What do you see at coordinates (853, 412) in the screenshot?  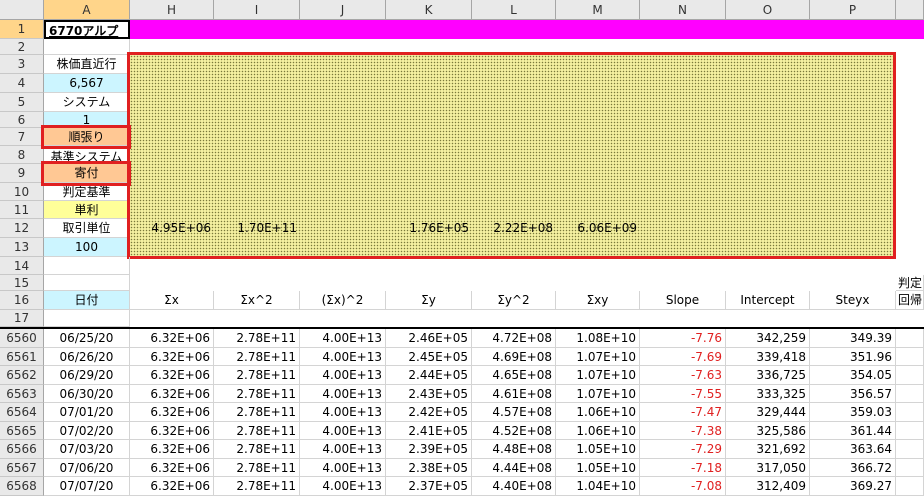 I see `table-cell-p: 359.03` at bounding box center [853, 412].